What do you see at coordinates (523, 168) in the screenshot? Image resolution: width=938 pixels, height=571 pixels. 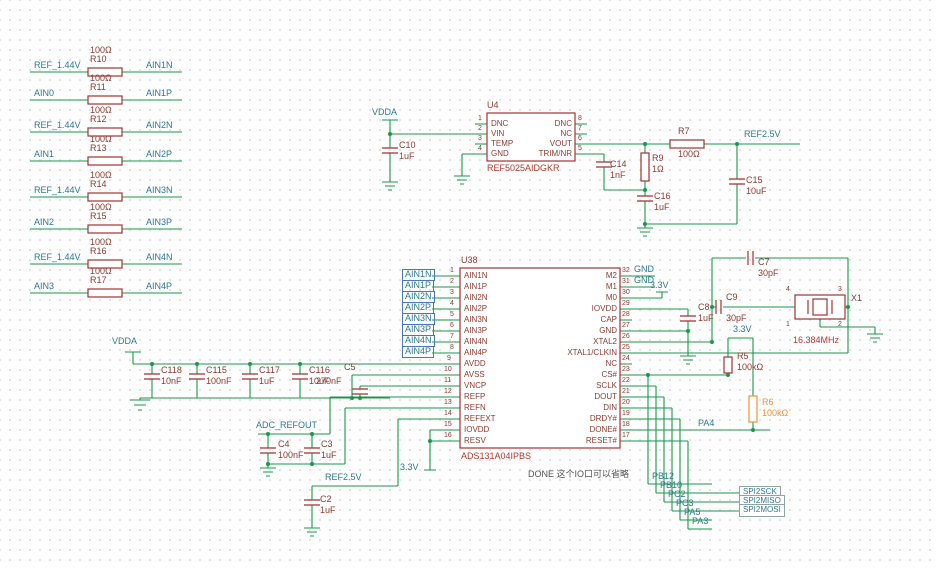 I see `ic-partnumber: REF5025AIDGKR` at bounding box center [523, 168].